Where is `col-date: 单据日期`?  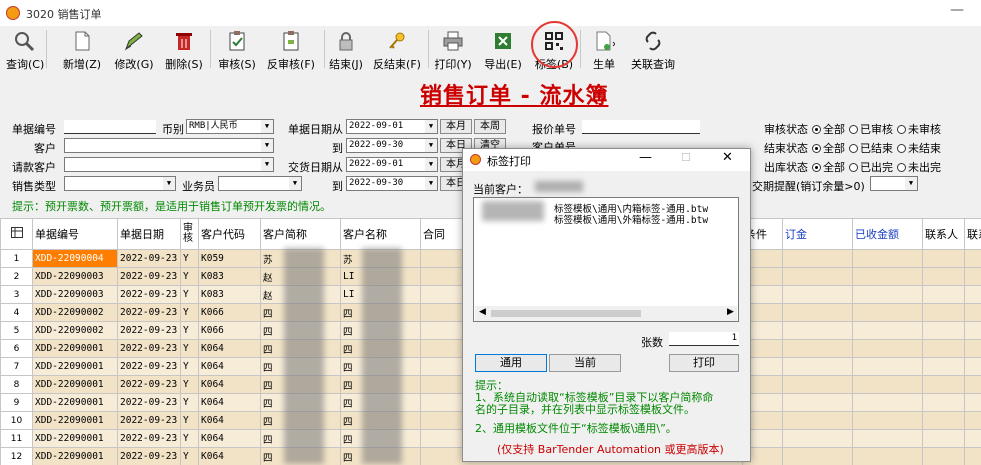
col-date: 单据日期 is located at coordinates (149, 234).